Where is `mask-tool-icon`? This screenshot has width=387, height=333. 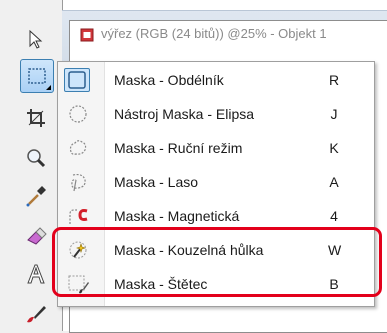 mask-tool-icon is located at coordinates (37, 76).